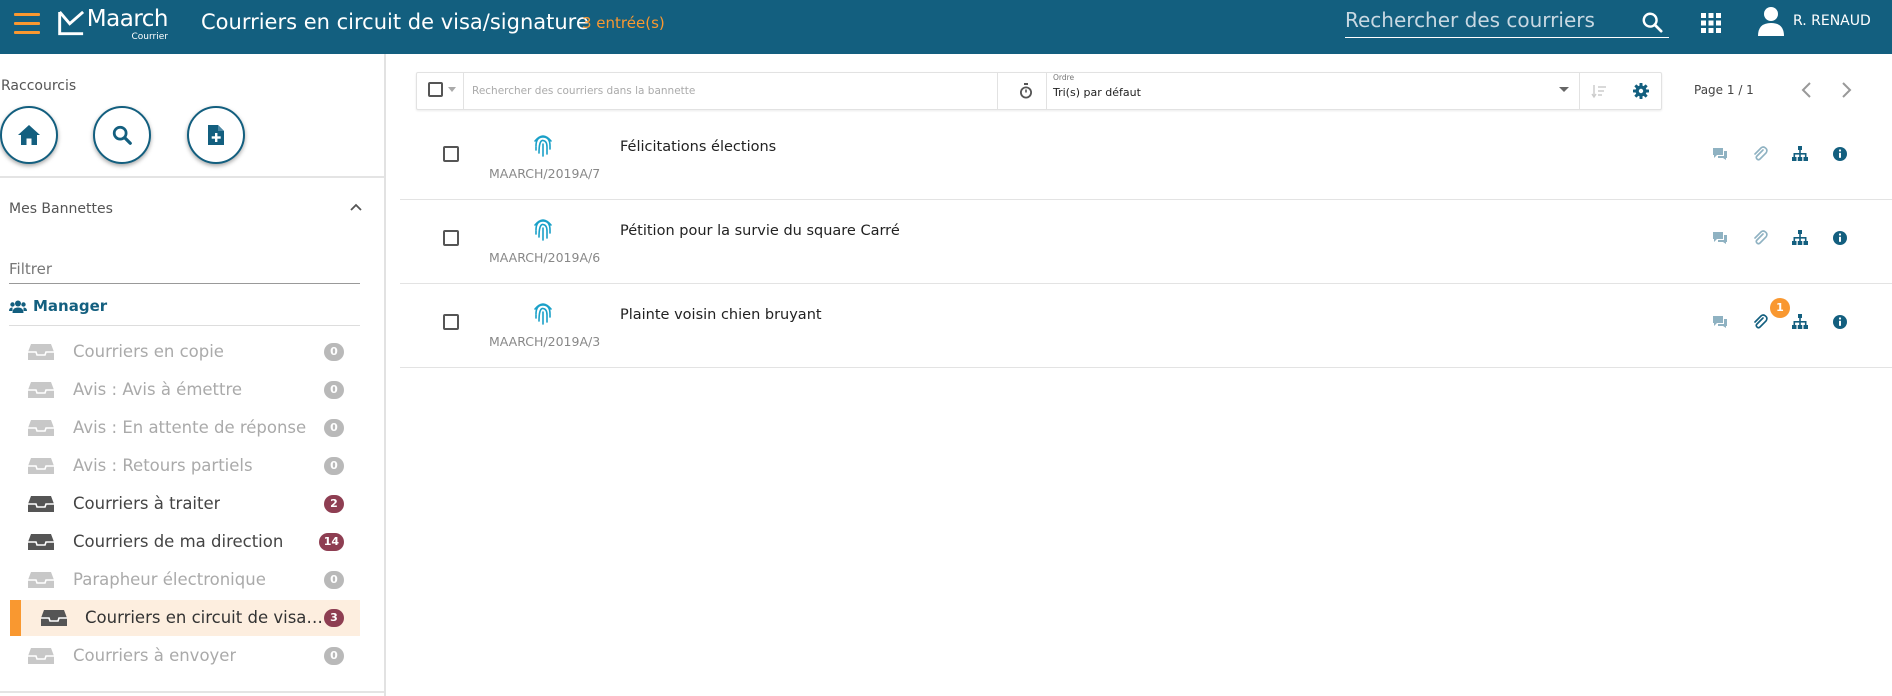 The height and width of the screenshot is (696, 1892). What do you see at coordinates (1780, 308) in the screenshot?
I see `attachment-count-badge: 1` at bounding box center [1780, 308].